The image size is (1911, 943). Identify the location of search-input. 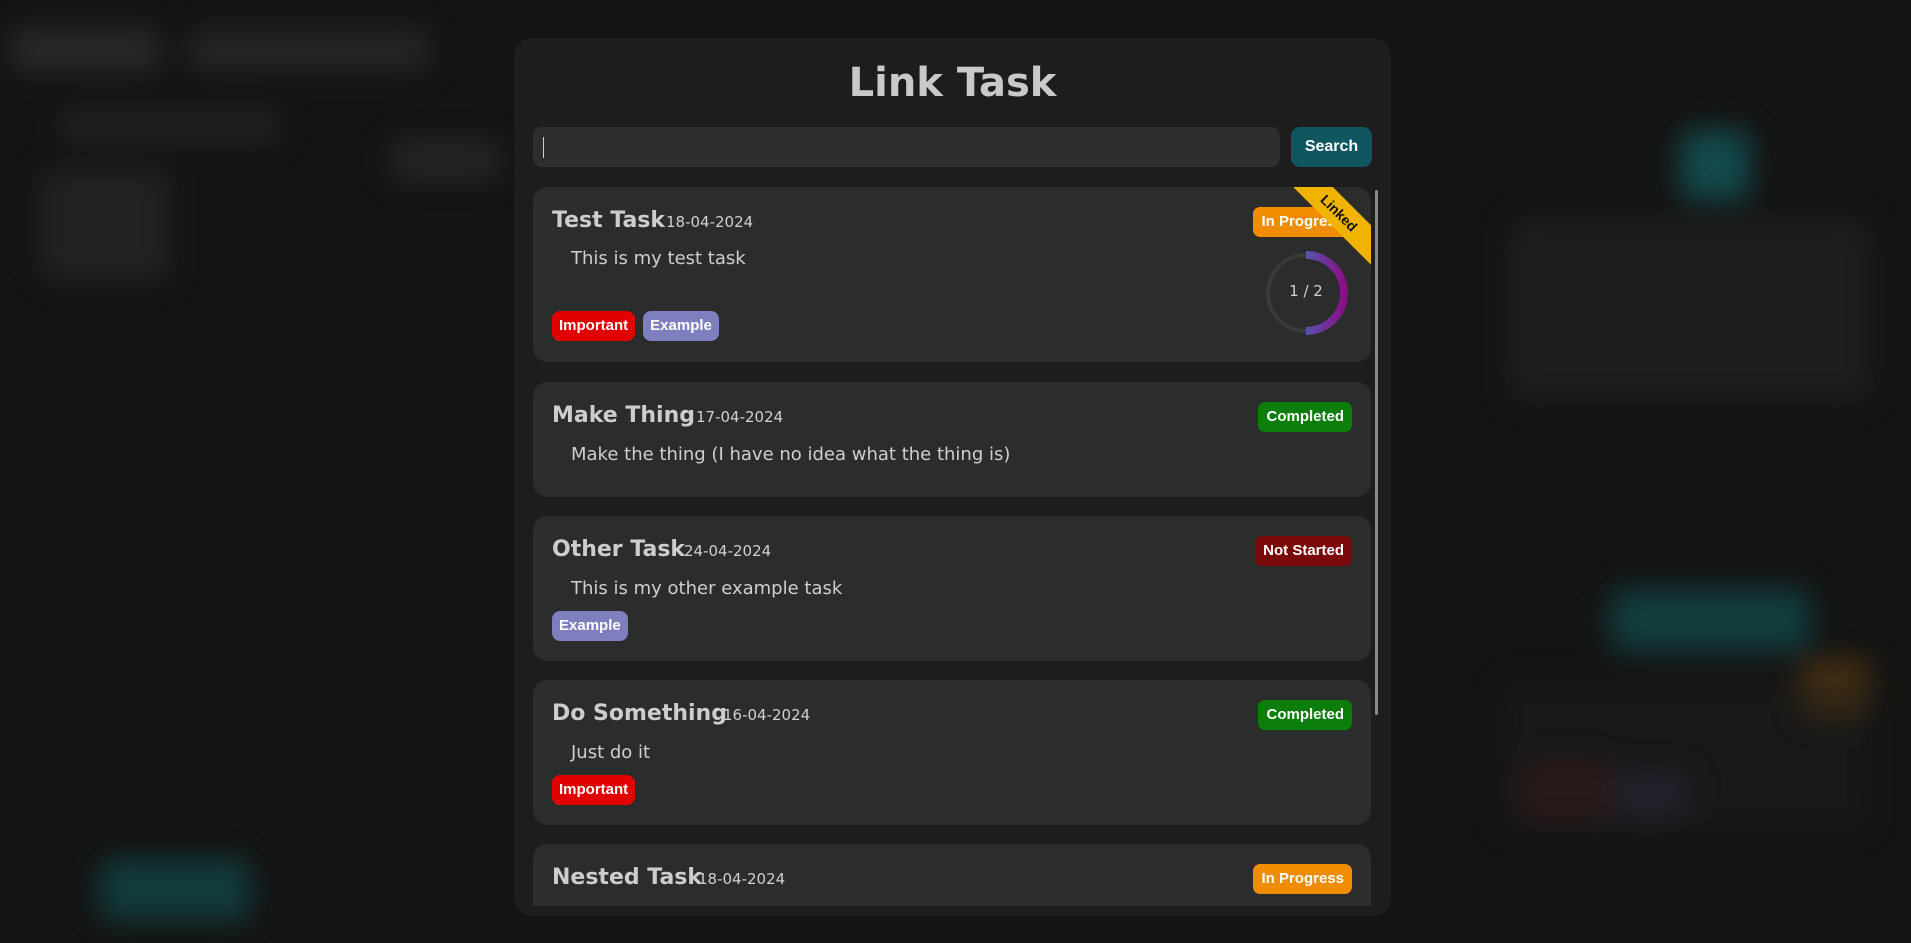
(906, 147).